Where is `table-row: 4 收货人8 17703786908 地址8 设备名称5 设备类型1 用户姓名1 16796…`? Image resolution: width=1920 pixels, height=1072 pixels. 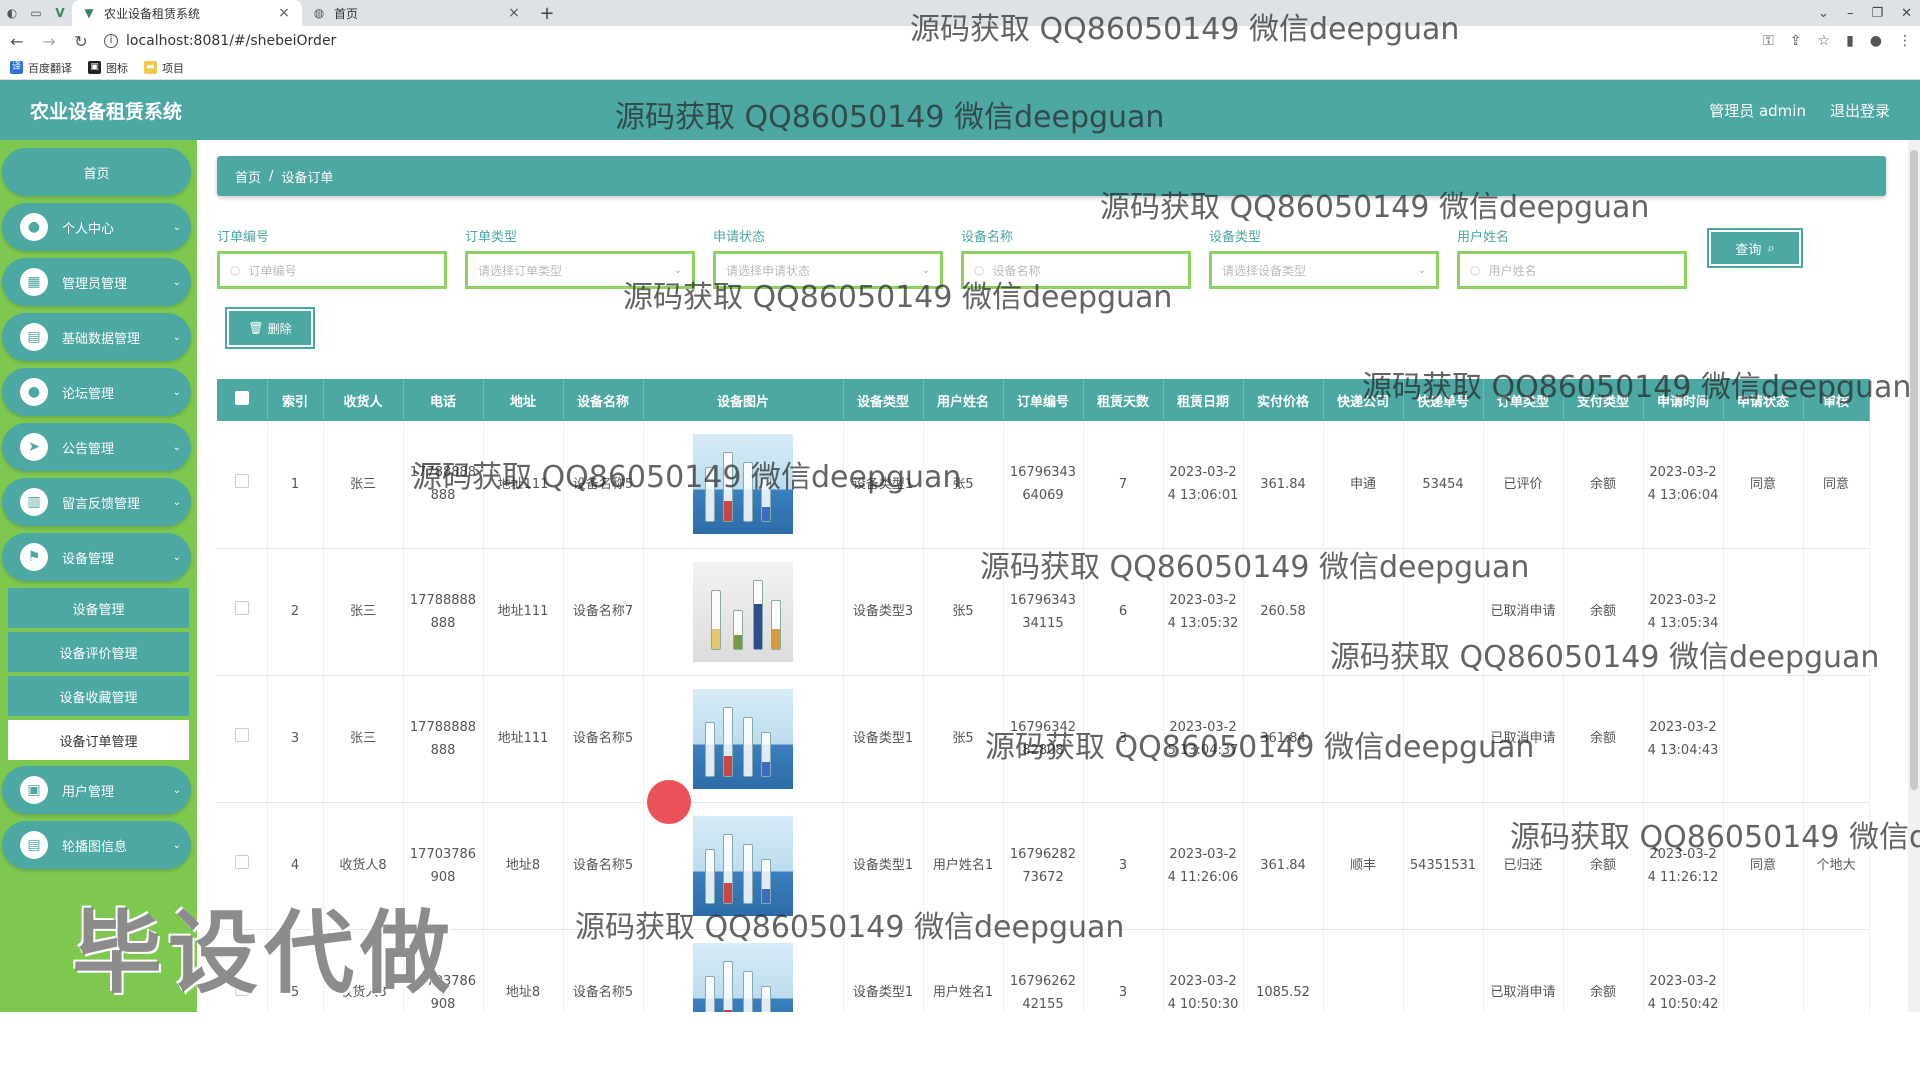
table-row: 4 收货人8 17703786908 地址8 设备名称5 设备类型1 用户姓名1 16796… is located at coordinates (1043, 866).